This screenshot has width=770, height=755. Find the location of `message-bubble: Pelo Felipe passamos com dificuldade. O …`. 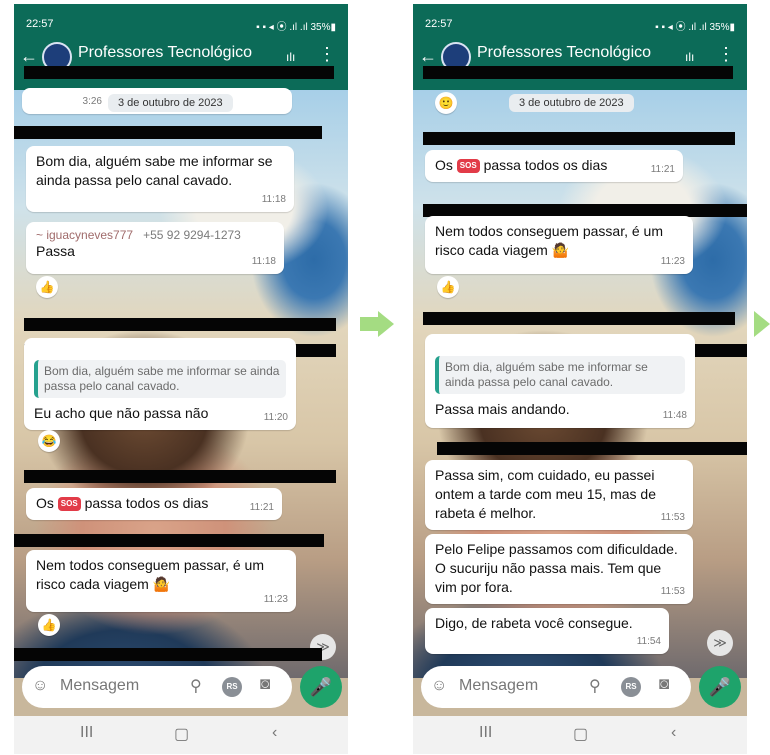

message-bubble: Pelo Felipe passamos com dificuldade. O … is located at coordinates (559, 569).